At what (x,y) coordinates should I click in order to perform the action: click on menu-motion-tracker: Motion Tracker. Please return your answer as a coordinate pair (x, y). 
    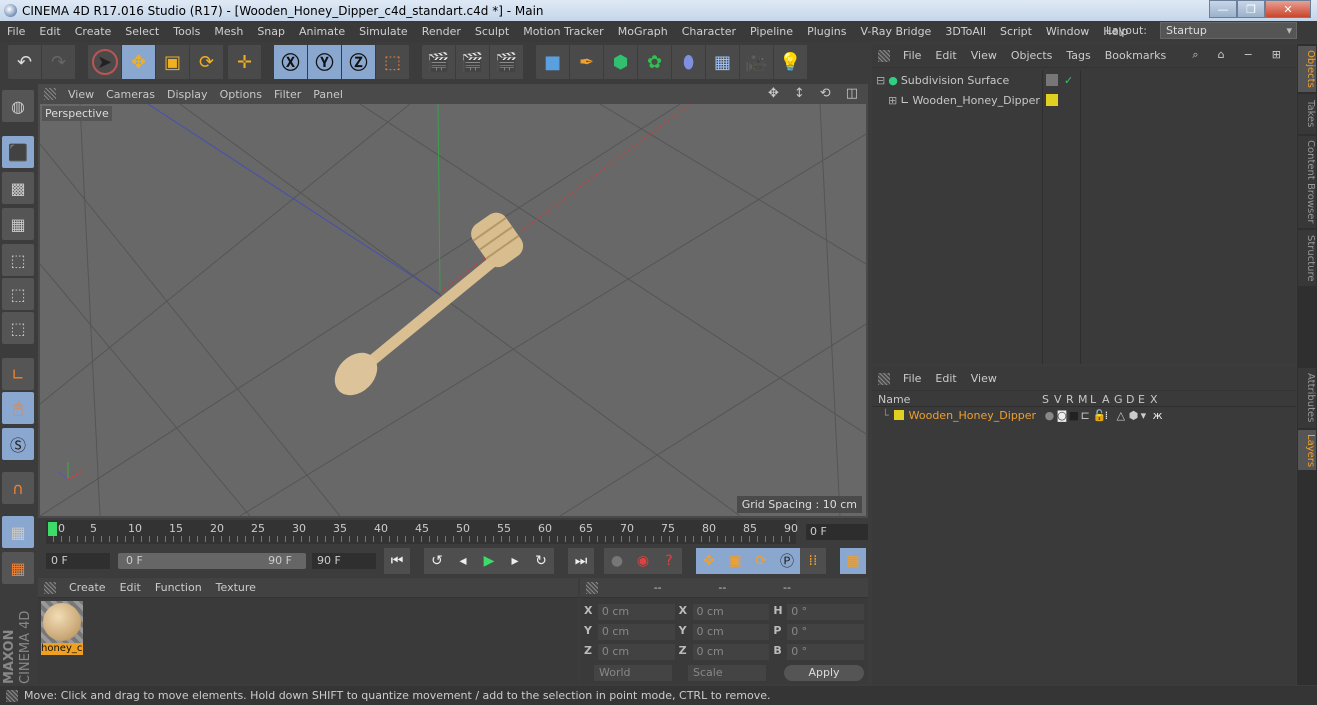
    Looking at the image, I should click on (563, 31).